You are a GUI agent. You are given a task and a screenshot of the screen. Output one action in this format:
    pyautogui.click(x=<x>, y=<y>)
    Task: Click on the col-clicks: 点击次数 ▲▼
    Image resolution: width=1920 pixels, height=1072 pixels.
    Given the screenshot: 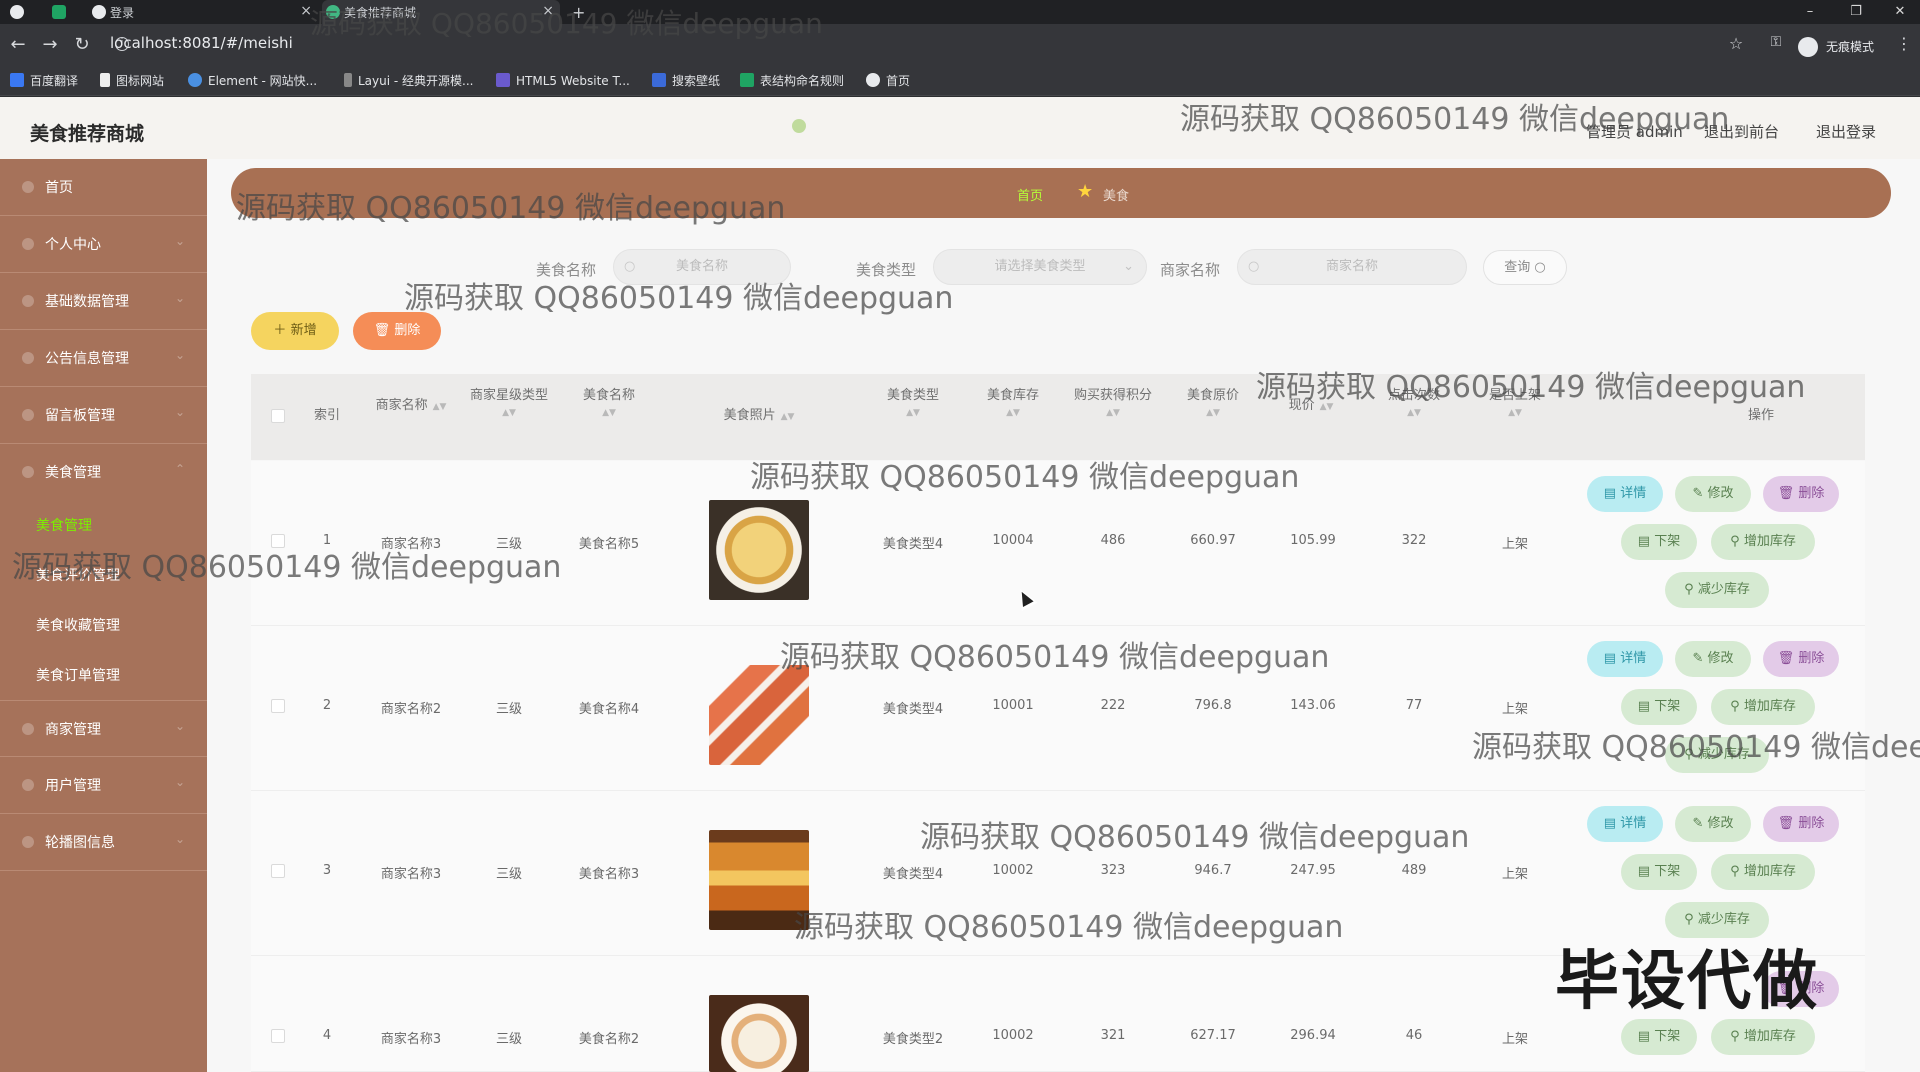 What is the action you would take?
    pyautogui.click(x=1414, y=401)
    